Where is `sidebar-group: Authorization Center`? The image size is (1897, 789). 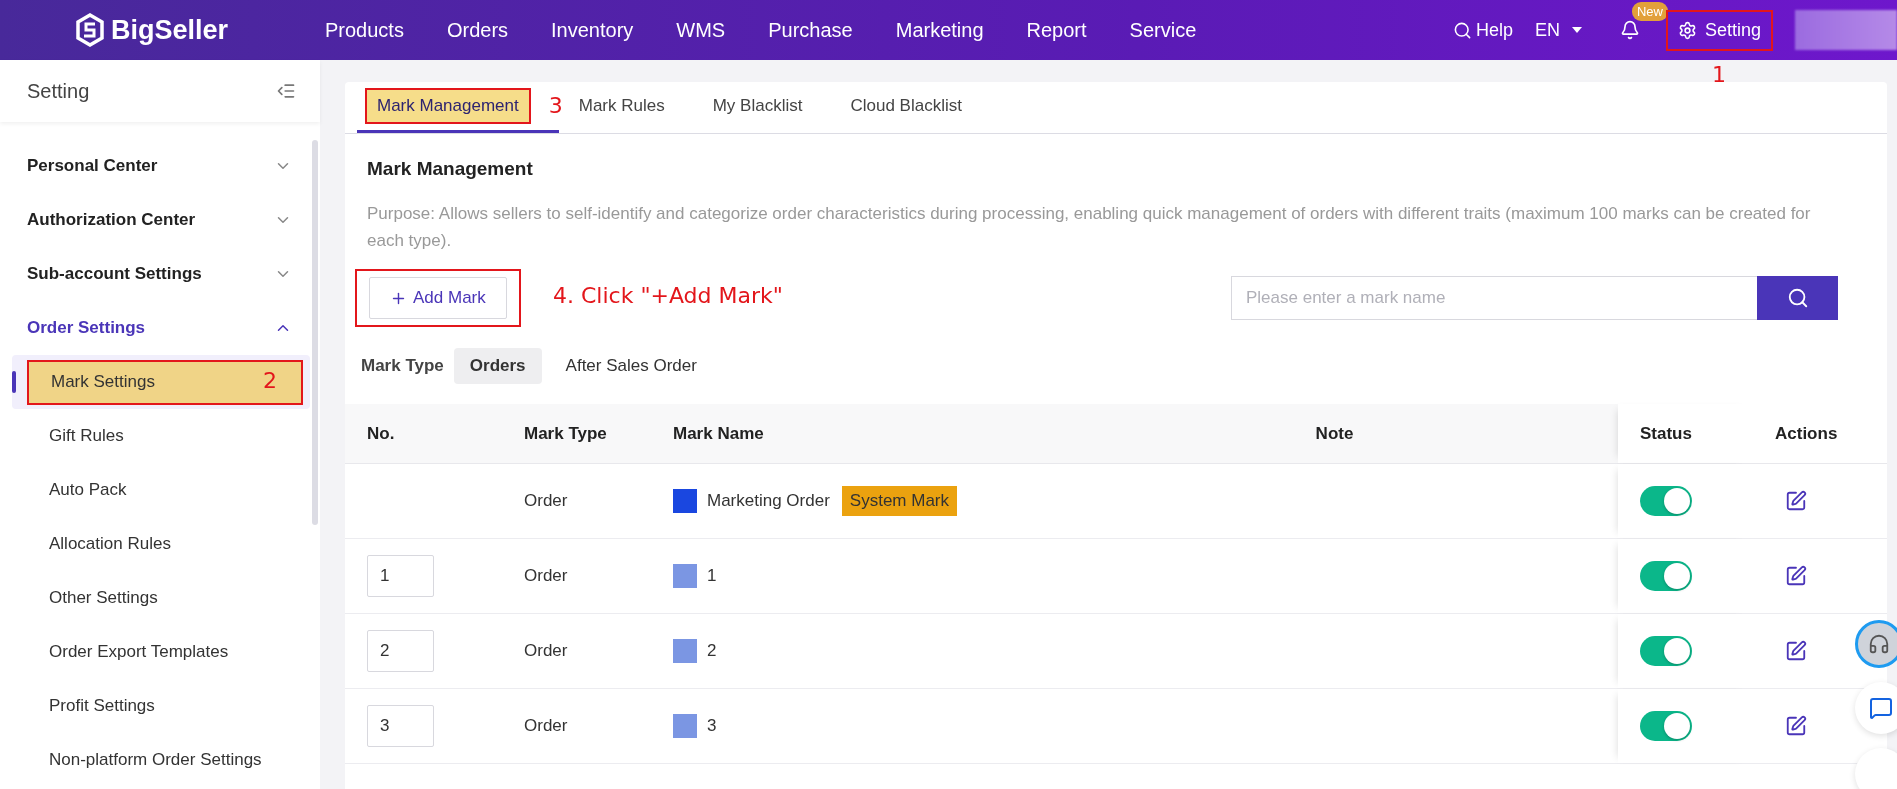 sidebar-group: Authorization Center is located at coordinates (160, 220).